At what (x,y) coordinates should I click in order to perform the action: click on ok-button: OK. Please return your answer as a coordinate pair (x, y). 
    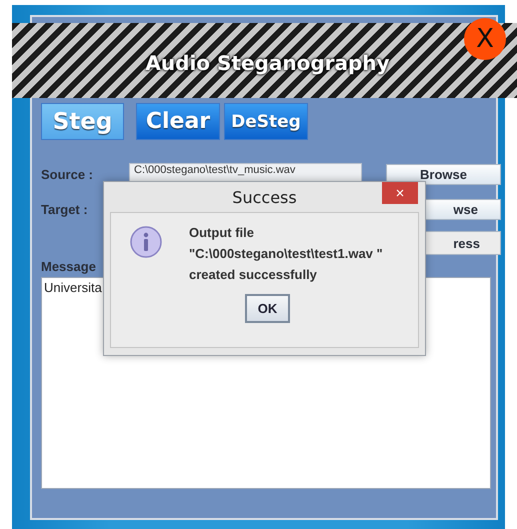
    Looking at the image, I should click on (267, 308).